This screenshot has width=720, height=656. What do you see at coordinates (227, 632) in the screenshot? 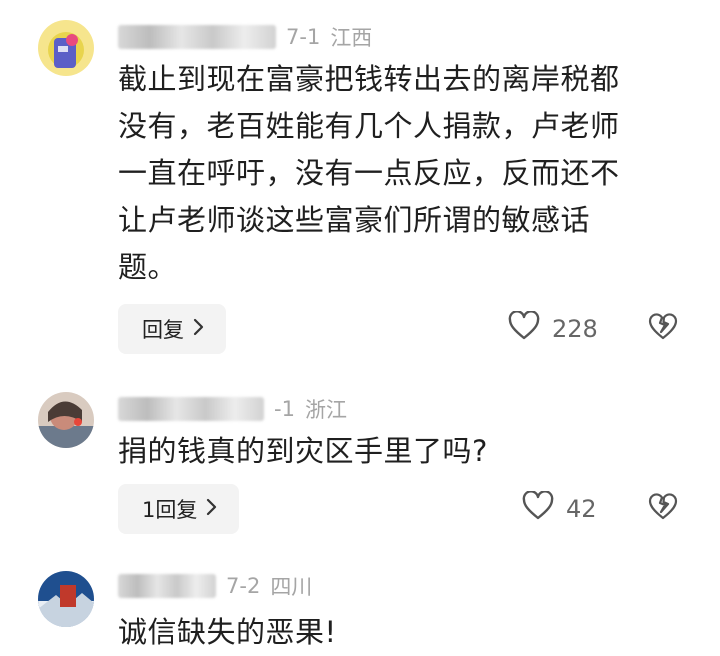
I see `comment-line: 诚信缺失的恶果!` at bounding box center [227, 632].